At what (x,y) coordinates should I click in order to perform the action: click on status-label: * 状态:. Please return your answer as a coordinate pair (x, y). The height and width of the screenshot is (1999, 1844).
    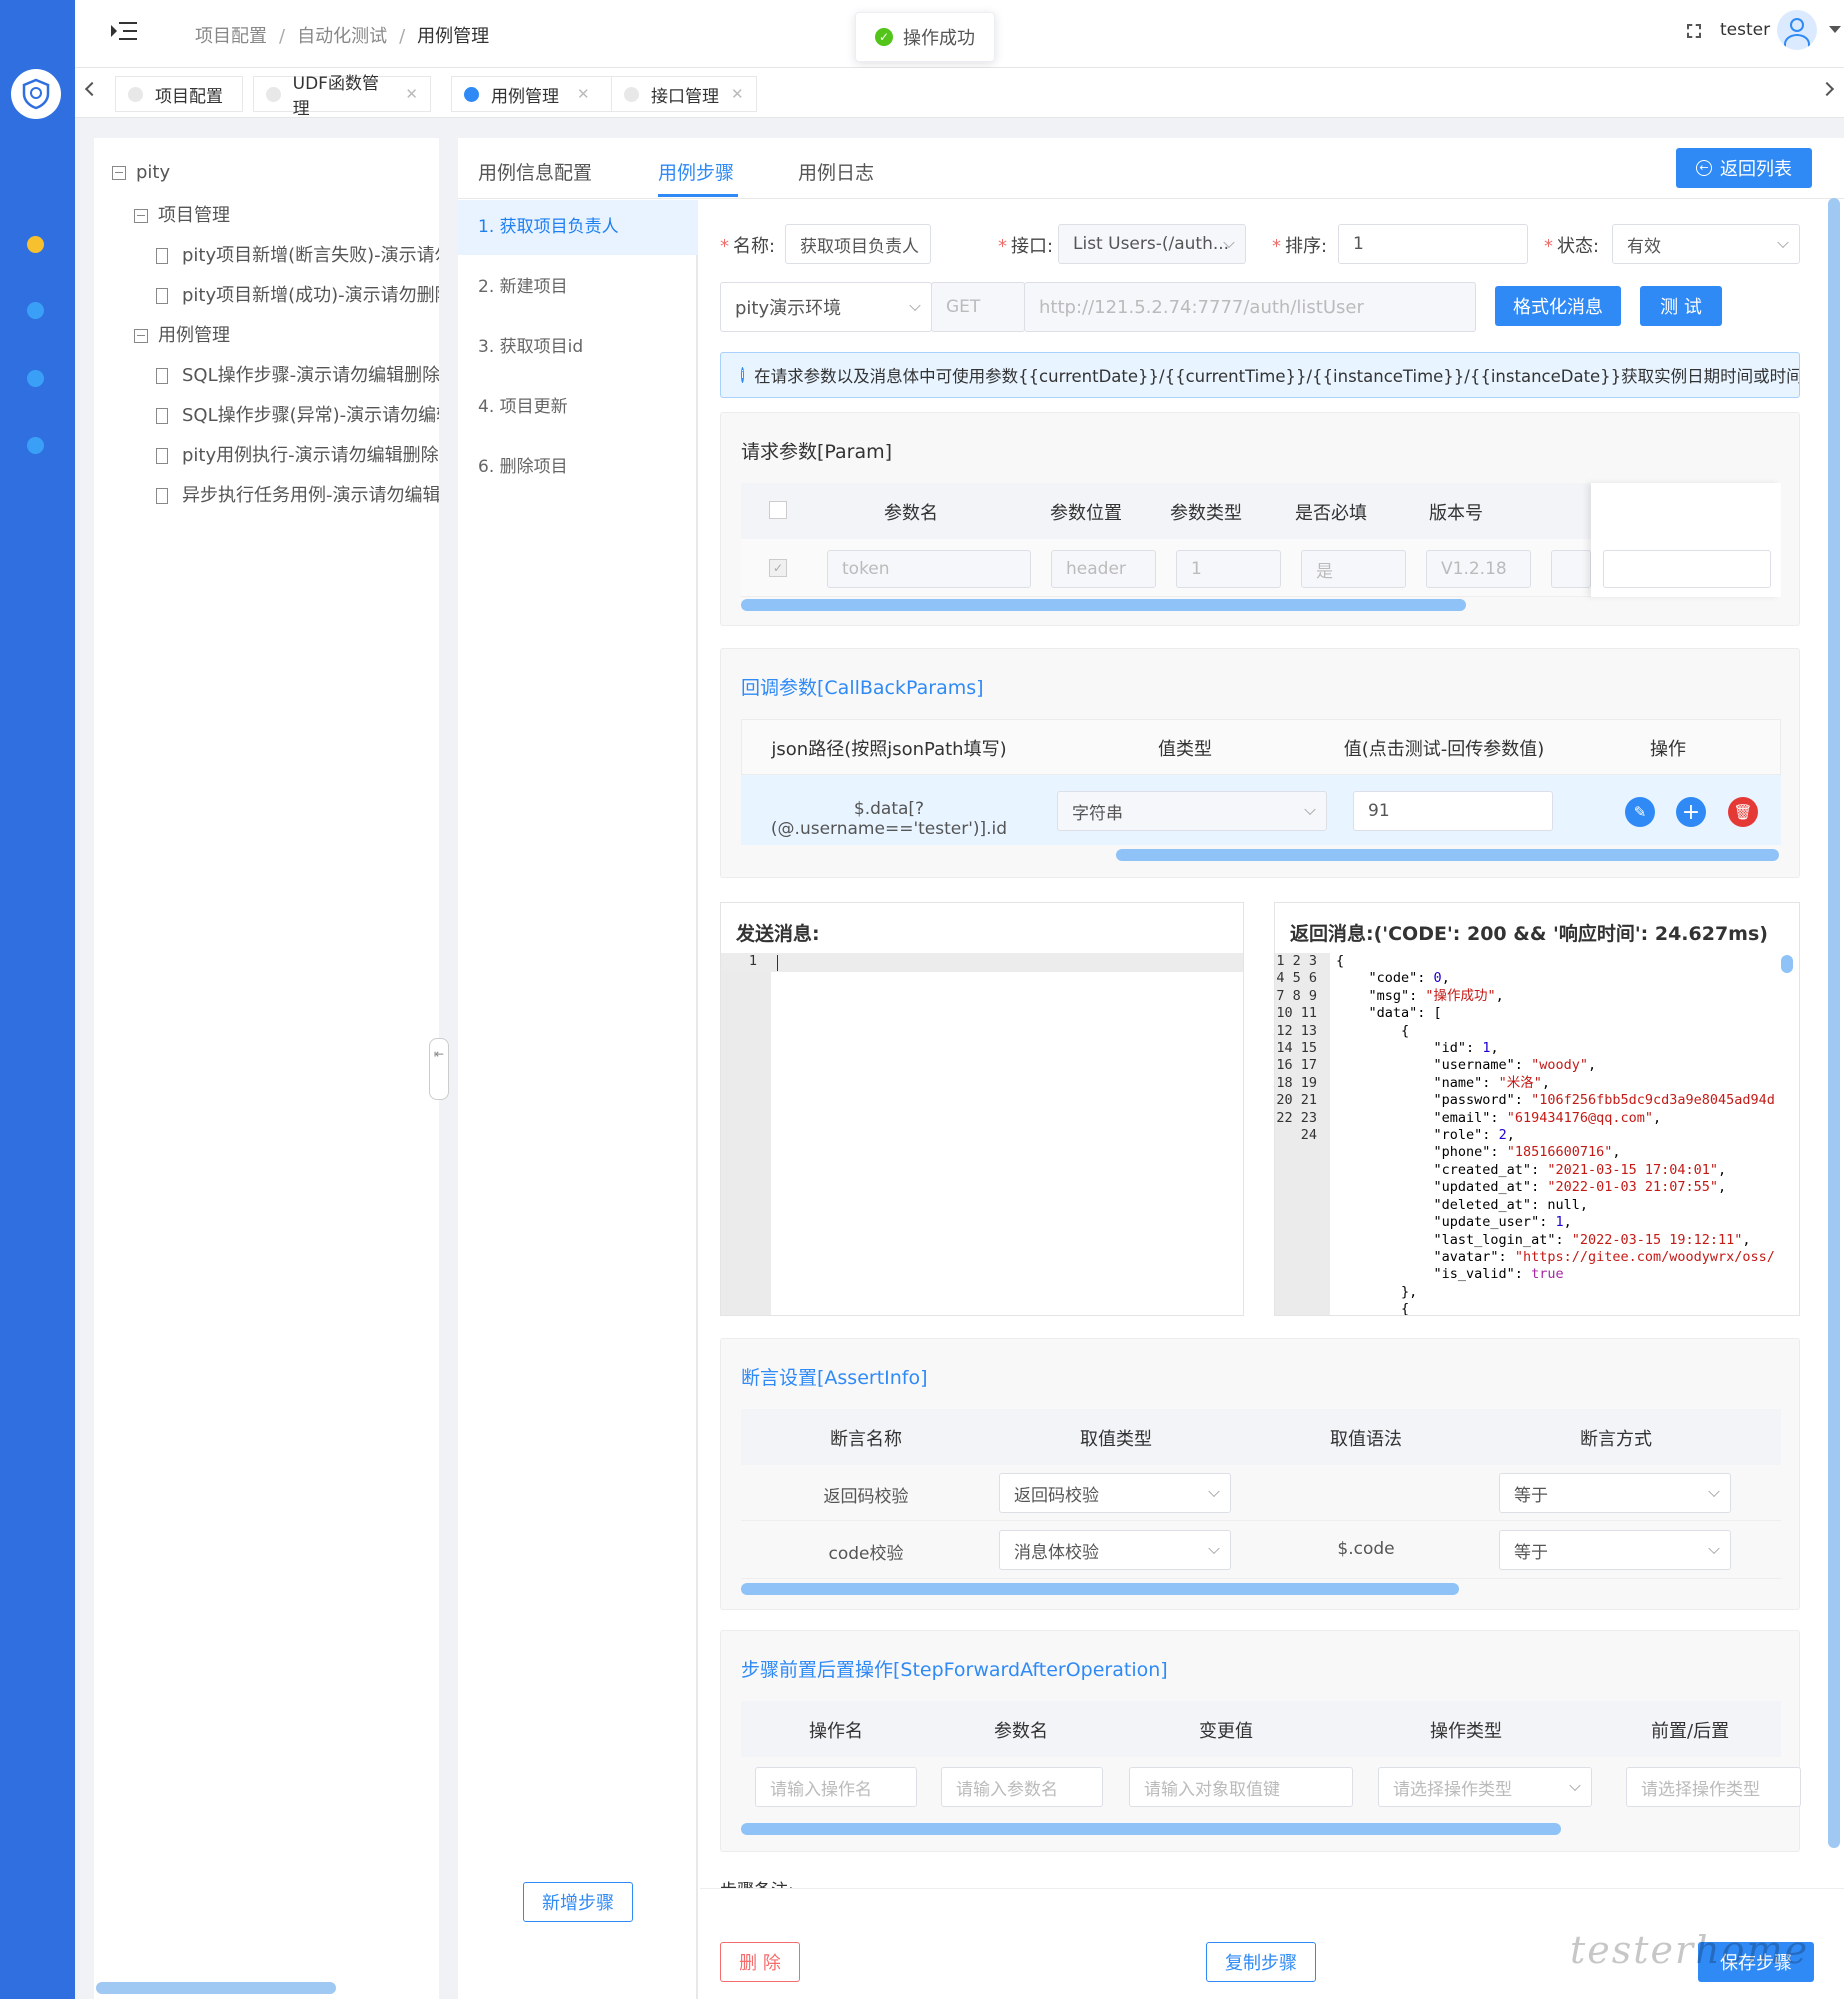
    Looking at the image, I should click on (1572, 246).